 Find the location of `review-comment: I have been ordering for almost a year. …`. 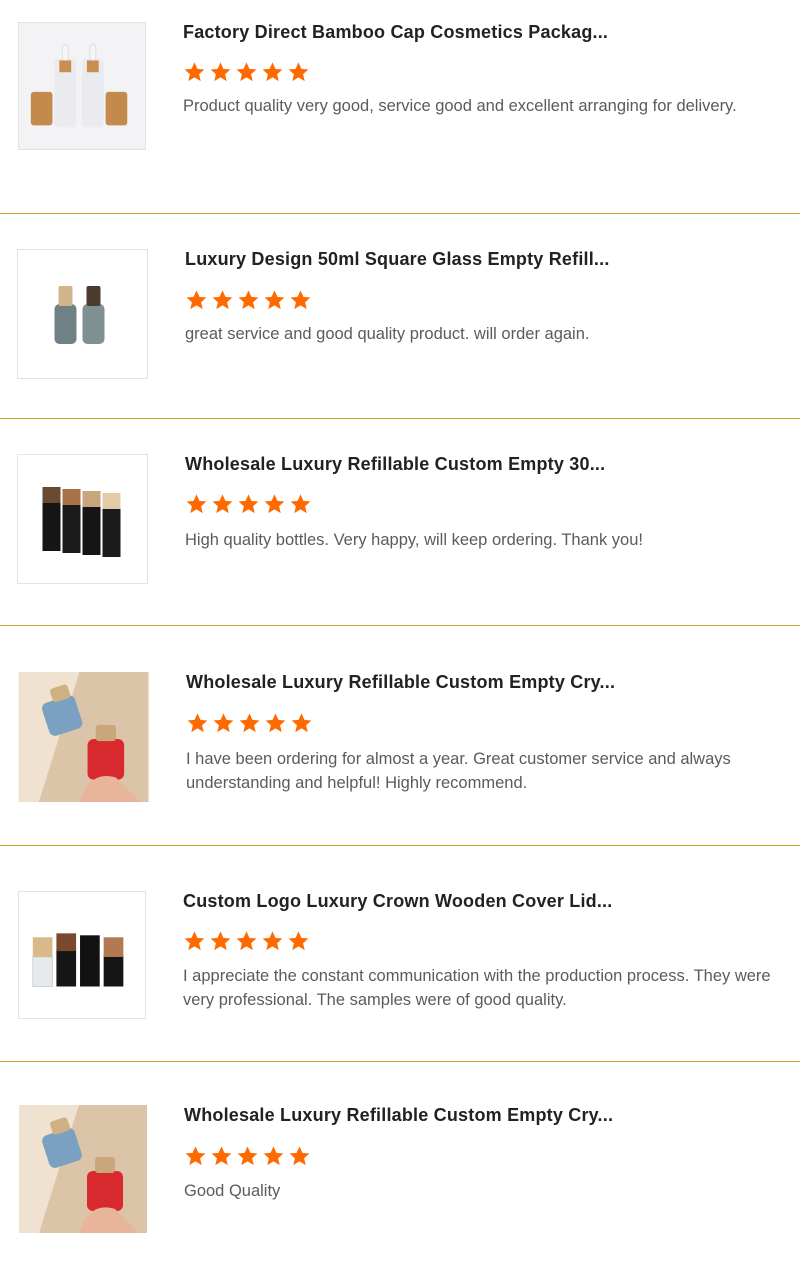

review-comment: I have been ordering for almost a year. … is located at coordinates (458, 771).